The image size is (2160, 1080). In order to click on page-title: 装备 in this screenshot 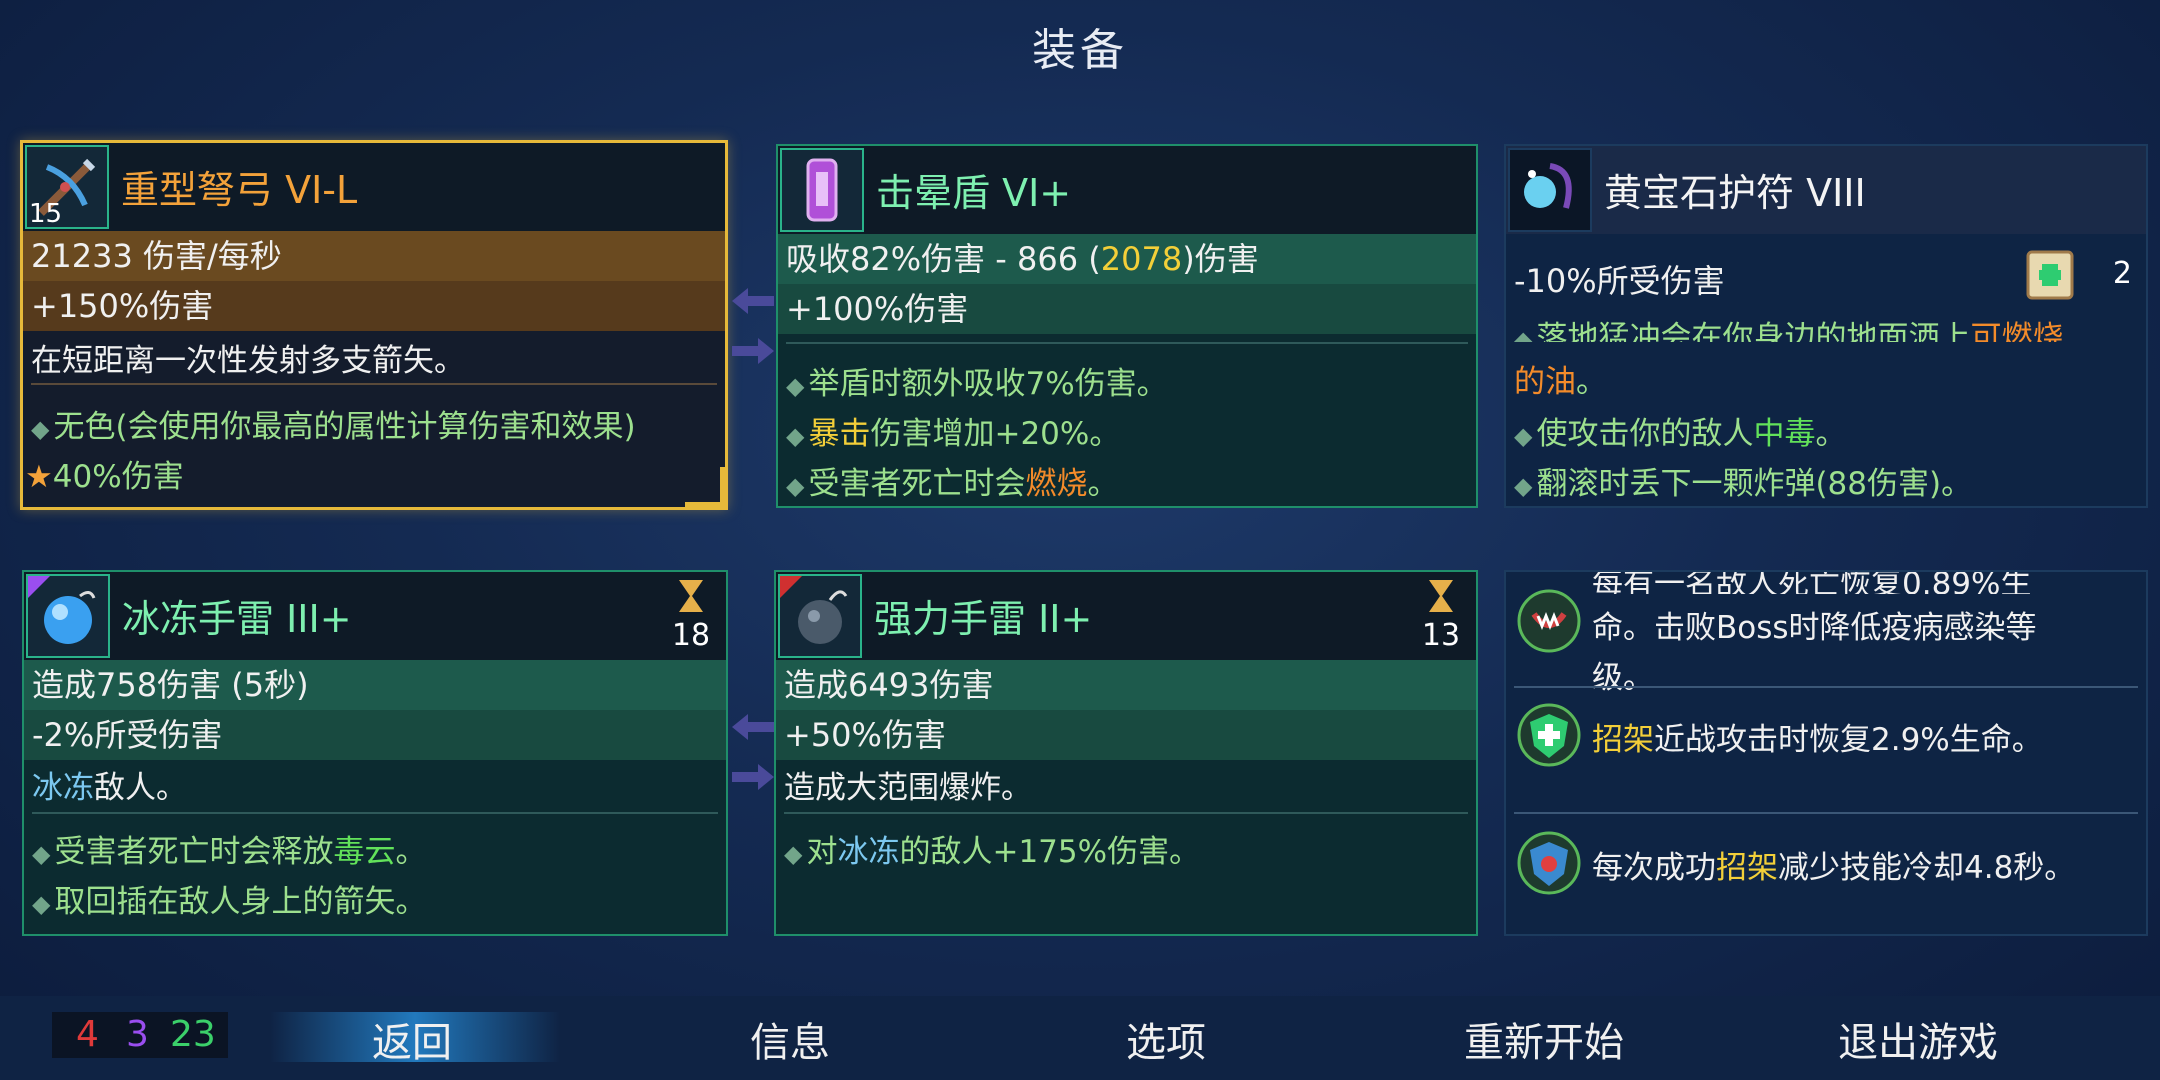, I will do `click(1080, 50)`.